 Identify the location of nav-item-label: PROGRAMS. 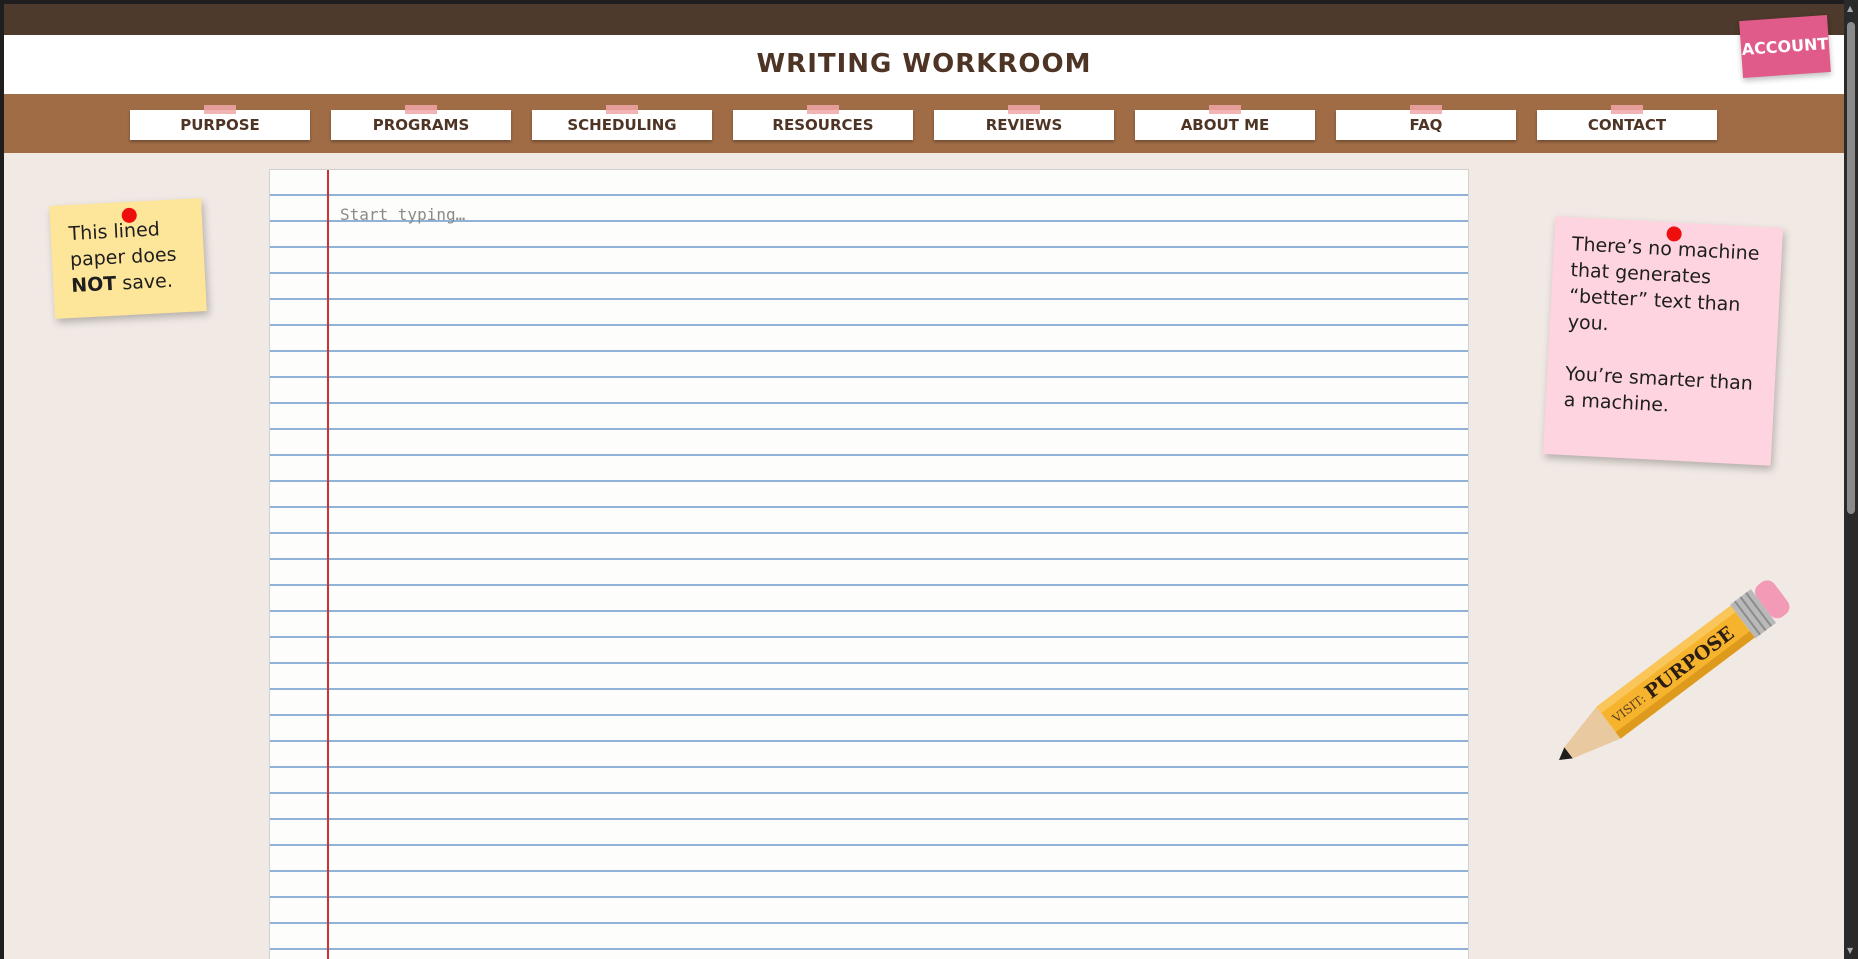
(421, 125).